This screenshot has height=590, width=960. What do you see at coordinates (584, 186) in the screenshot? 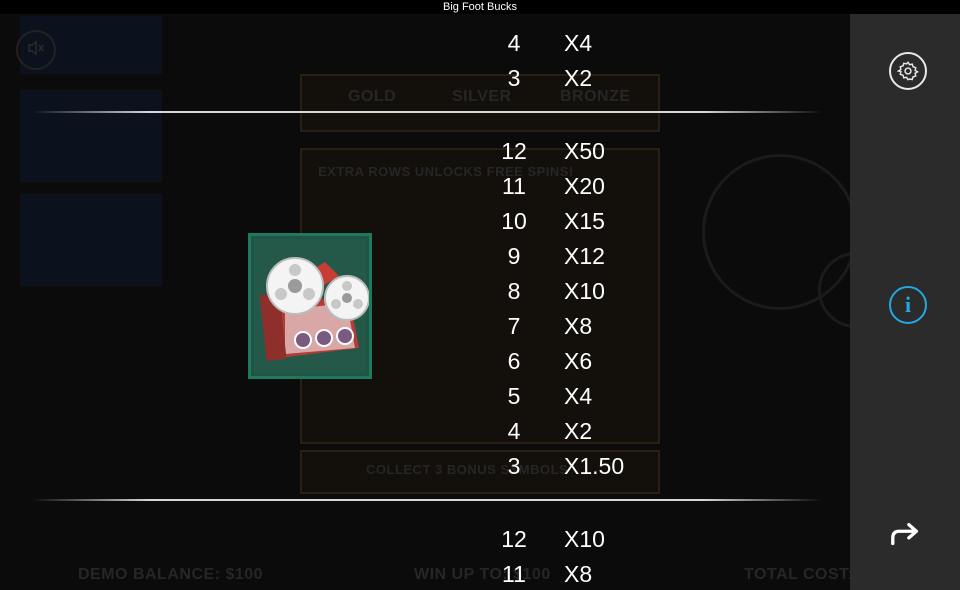
I see `payout-multiplier: X20` at bounding box center [584, 186].